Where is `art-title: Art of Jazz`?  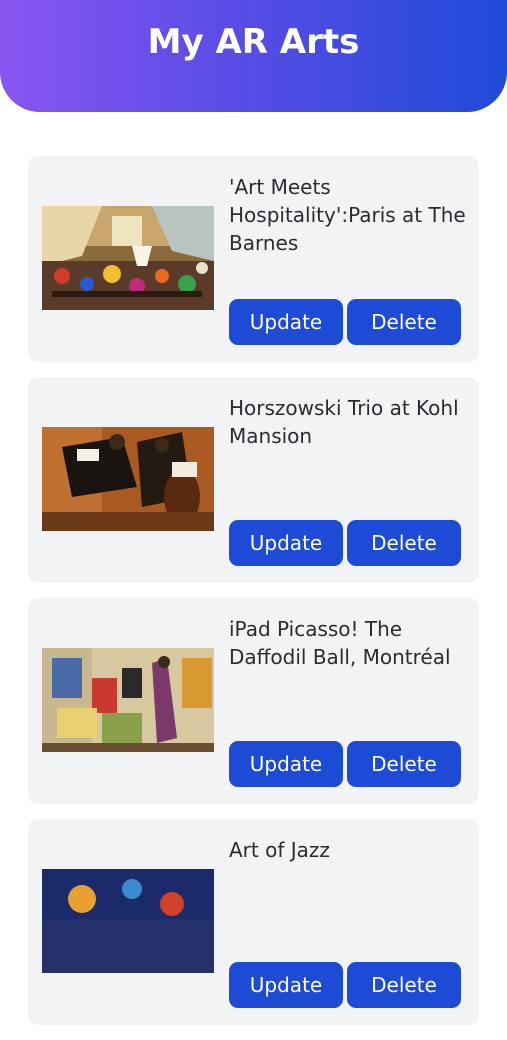 art-title: Art of Jazz is located at coordinates (279, 850).